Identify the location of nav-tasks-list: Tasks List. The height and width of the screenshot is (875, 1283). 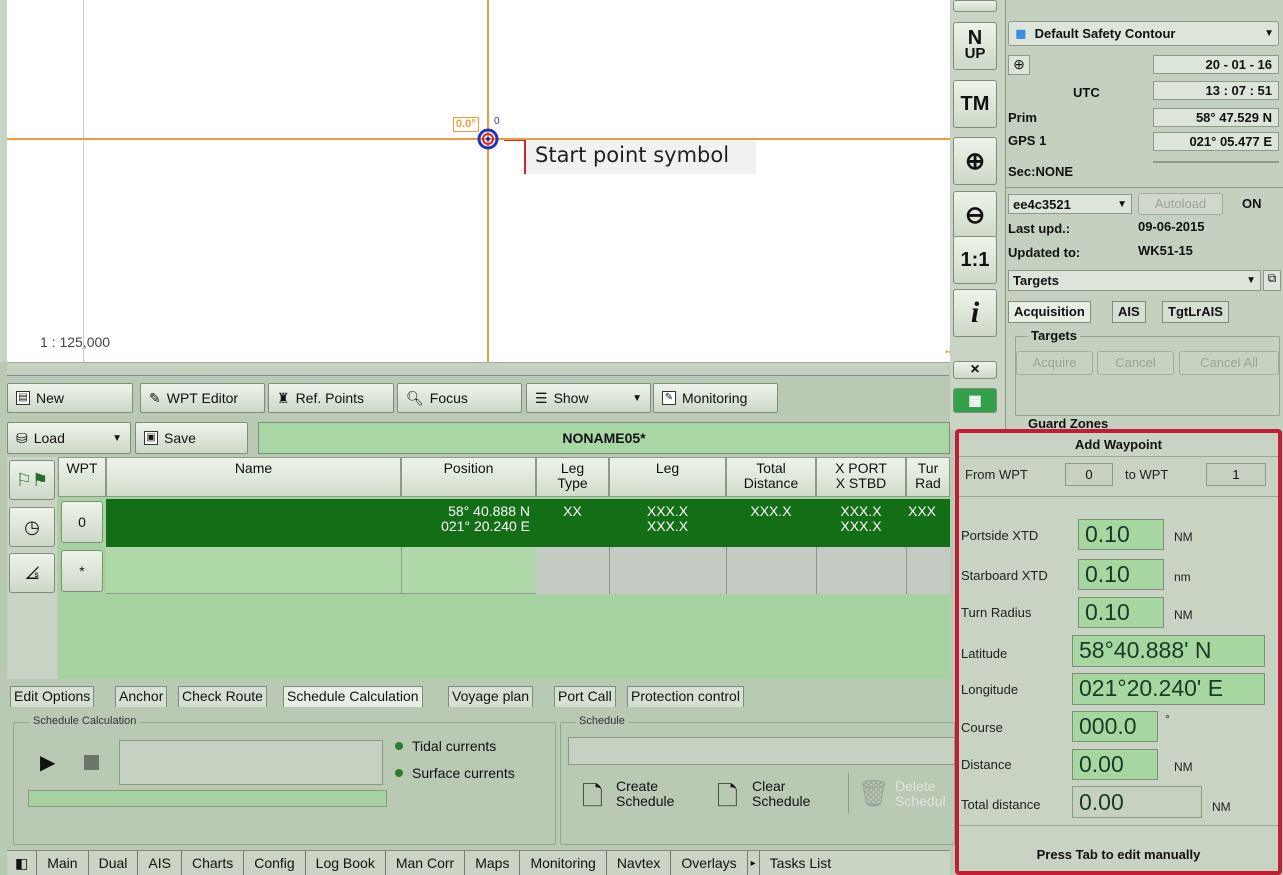
(800, 863).